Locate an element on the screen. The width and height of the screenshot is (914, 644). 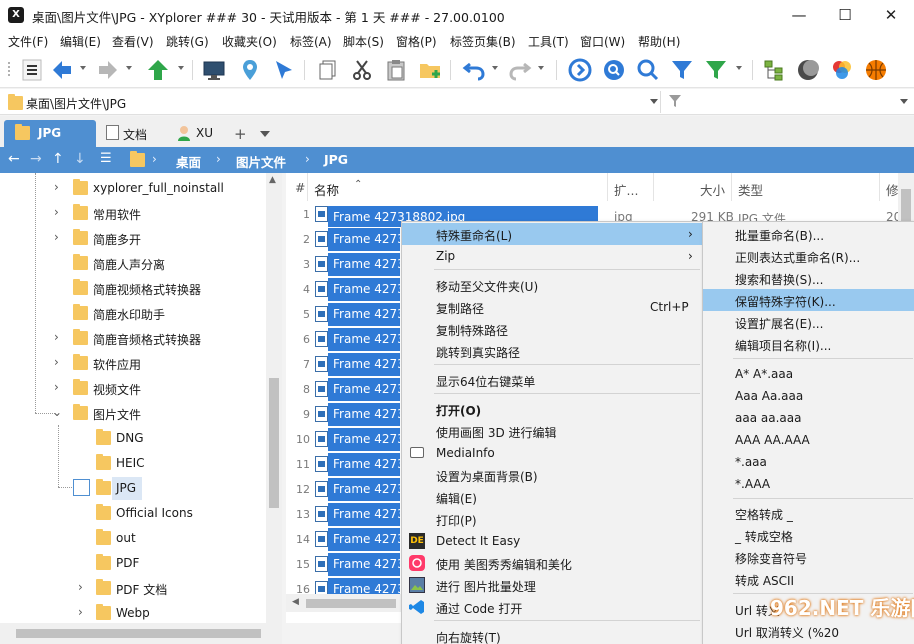
search-icon is located at coordinates (648, 70).